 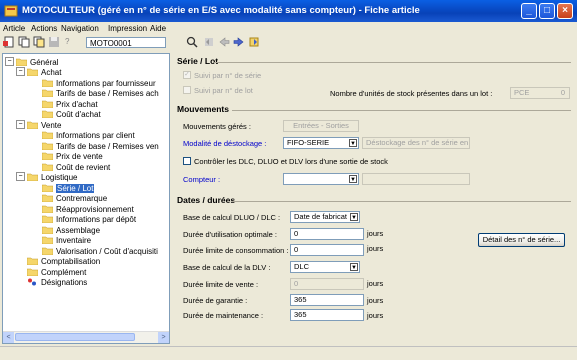 What do you see at coordinates (89, 220) in the screenshot?
I see `tree-item-logistique-3: Informations par dépôt` at bounding box center [89, 220].